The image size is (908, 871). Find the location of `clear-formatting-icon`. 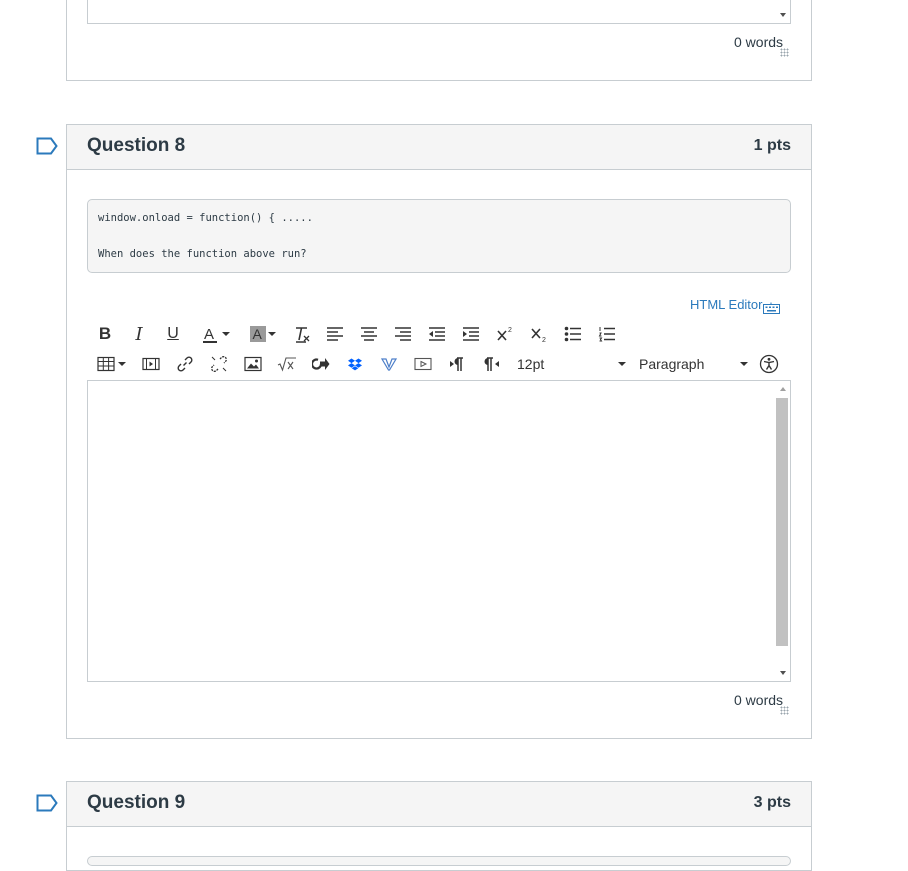

clear-formatting-icon is located at coordinates (303, 335).